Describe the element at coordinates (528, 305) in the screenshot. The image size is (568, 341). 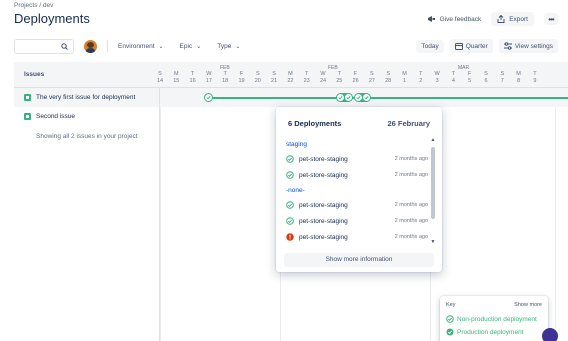
I see `key-show-more-button: Show more` at that location.